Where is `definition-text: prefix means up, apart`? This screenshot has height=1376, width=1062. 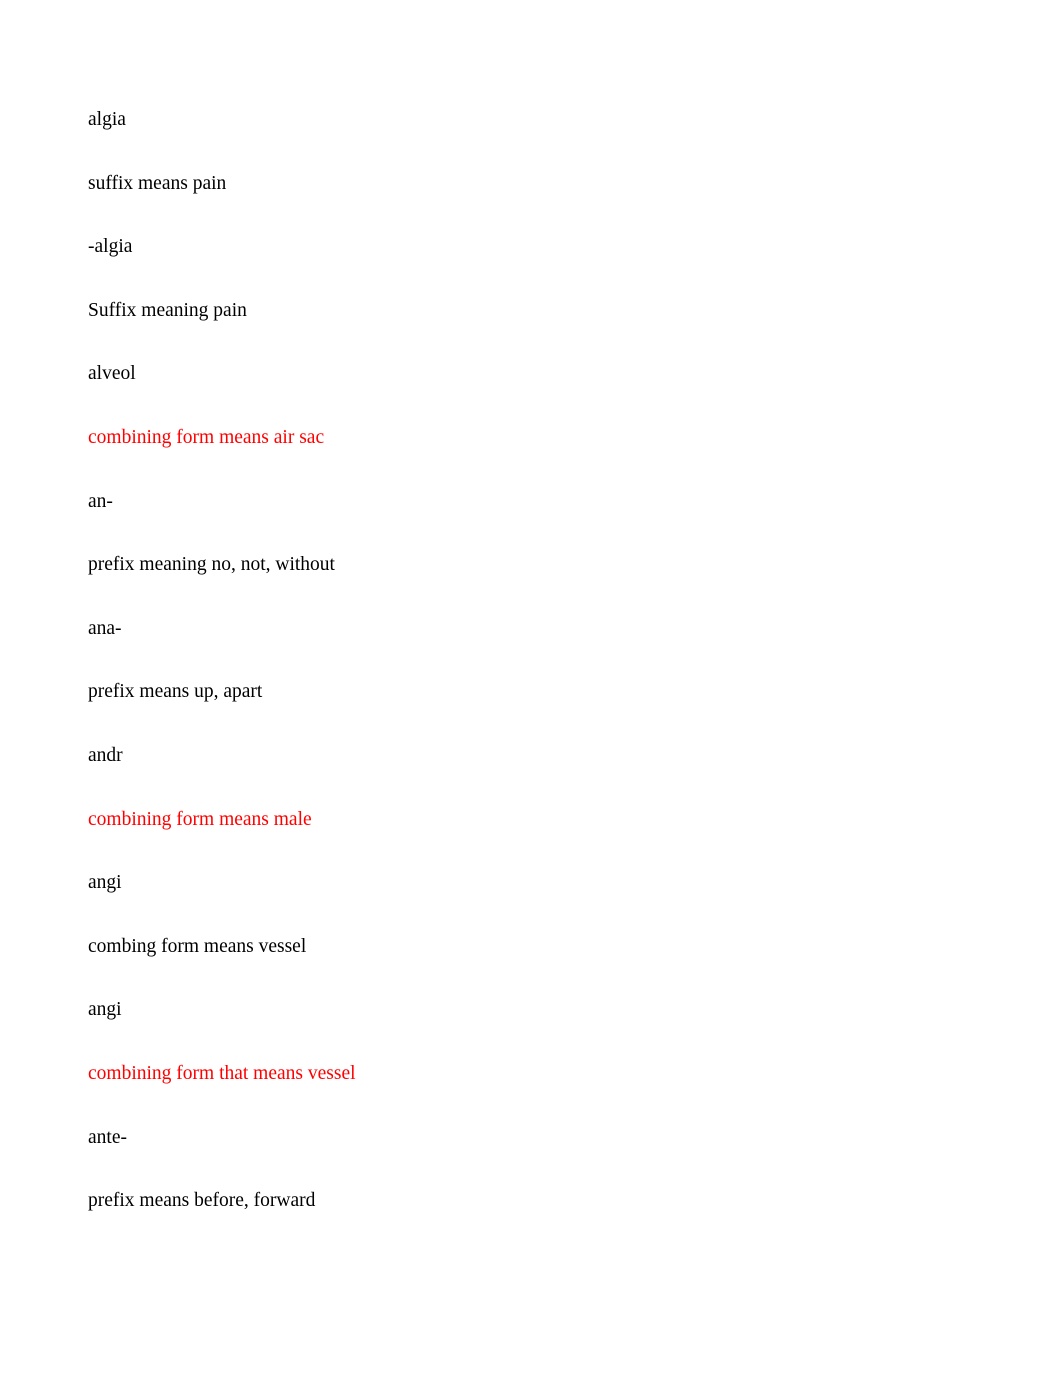
definition-text: prefix means up, apart is located at coordinates (175, 692).